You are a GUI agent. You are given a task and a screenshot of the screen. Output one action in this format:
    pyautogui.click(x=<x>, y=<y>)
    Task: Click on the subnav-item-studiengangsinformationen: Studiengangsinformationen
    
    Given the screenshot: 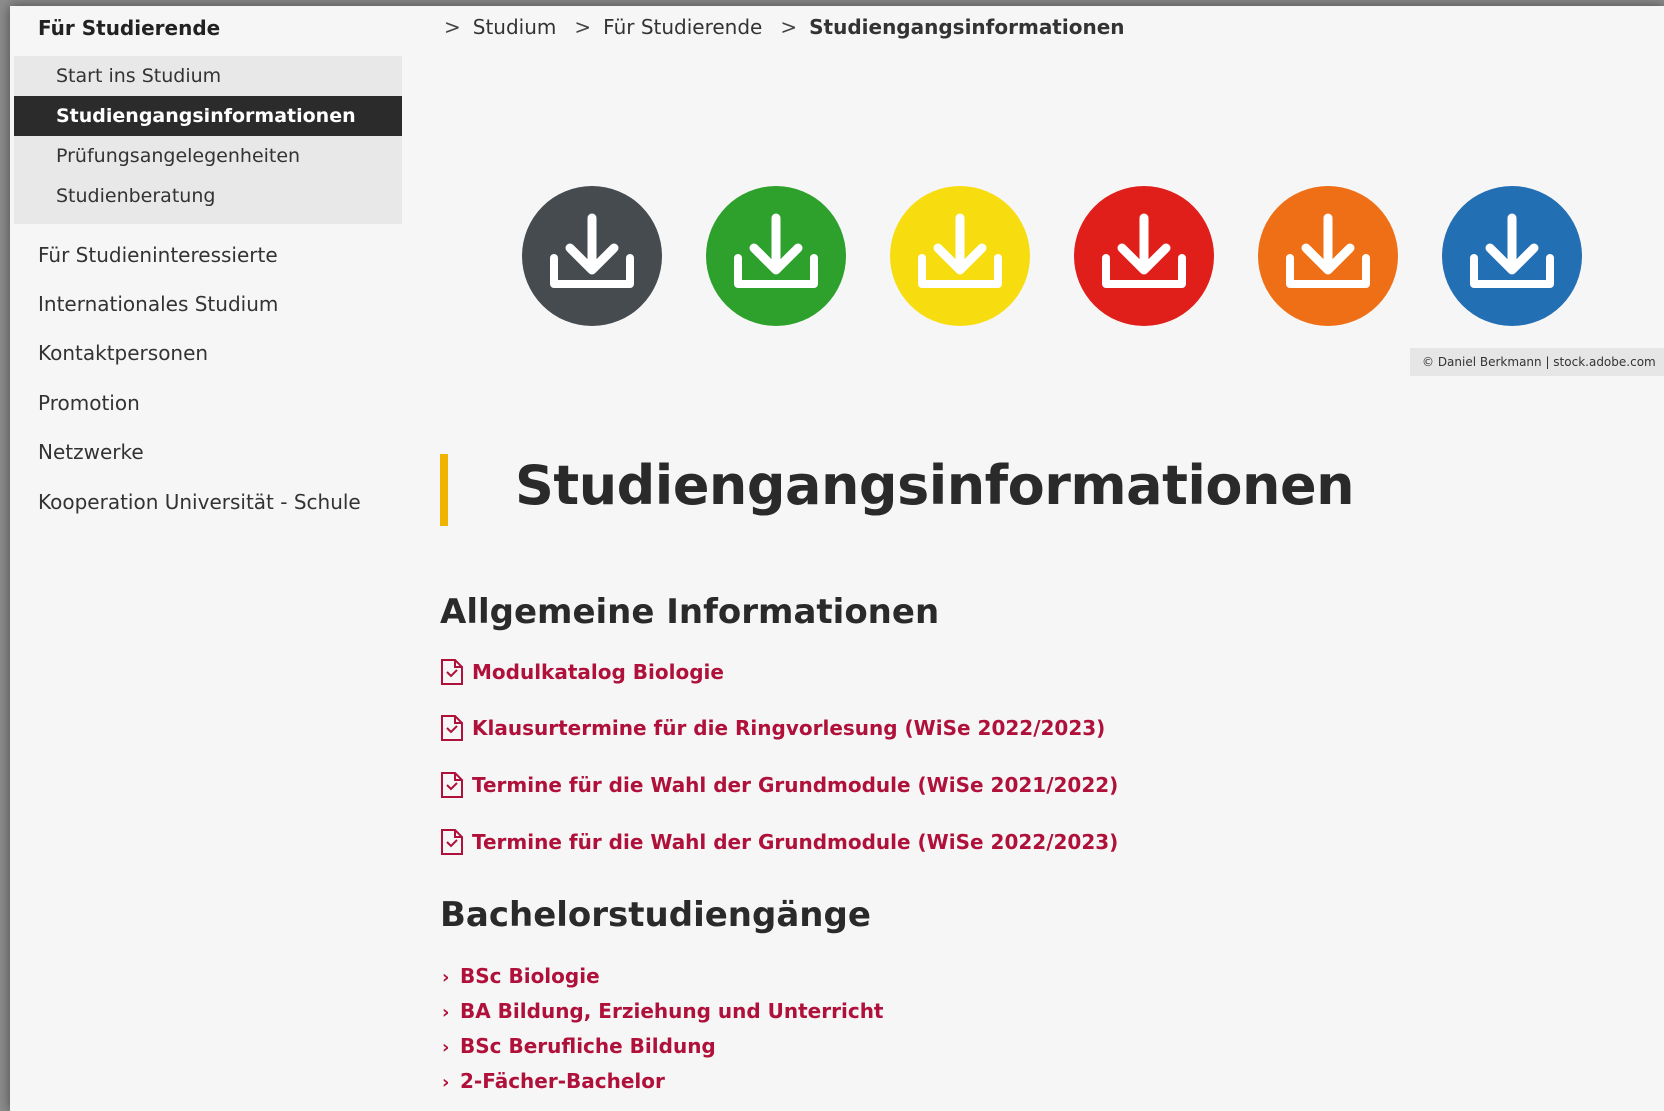 What is the action you would take?
    pyautogui.click(x=208, y=116)
    